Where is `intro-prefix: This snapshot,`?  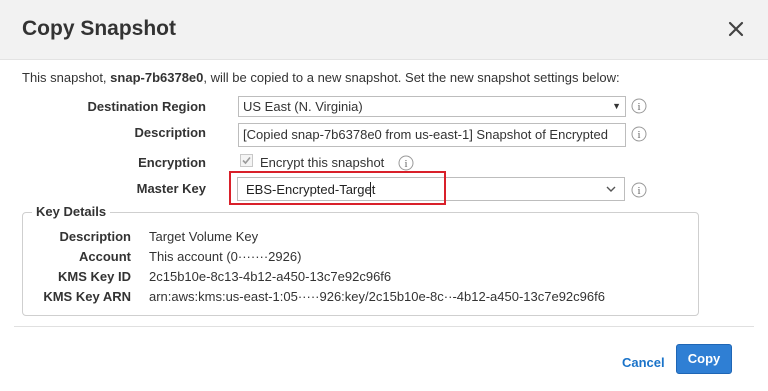 intro-prefix: This snapshot, is located at coordinates (64, 77).